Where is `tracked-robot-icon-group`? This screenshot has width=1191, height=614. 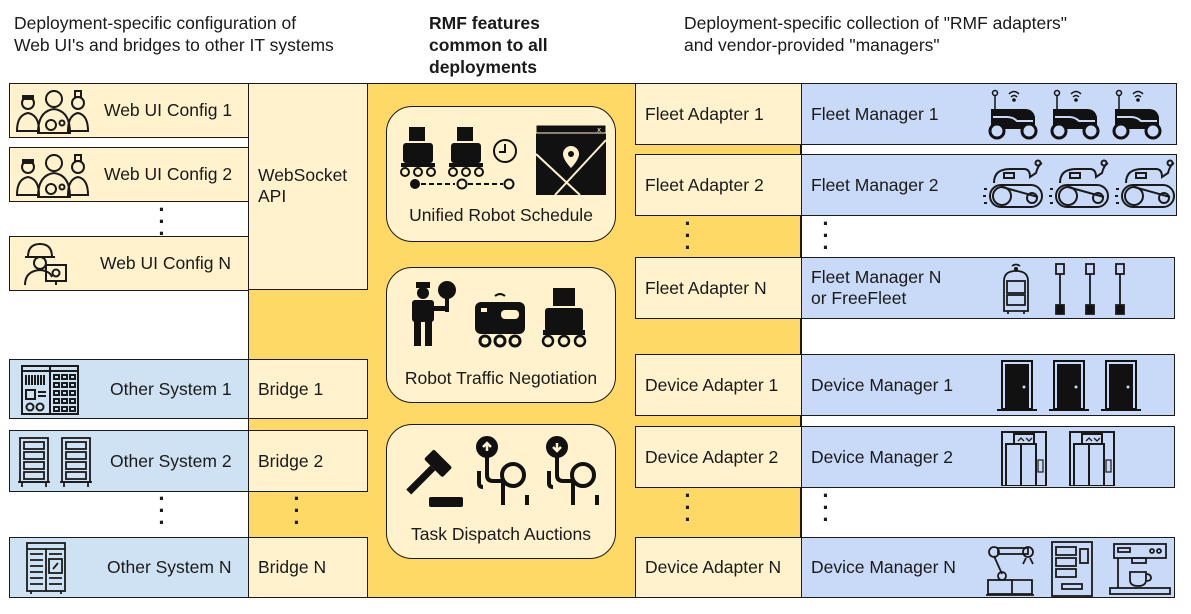 tracked-robot-icon-group is located at coordinates (1080, 186).